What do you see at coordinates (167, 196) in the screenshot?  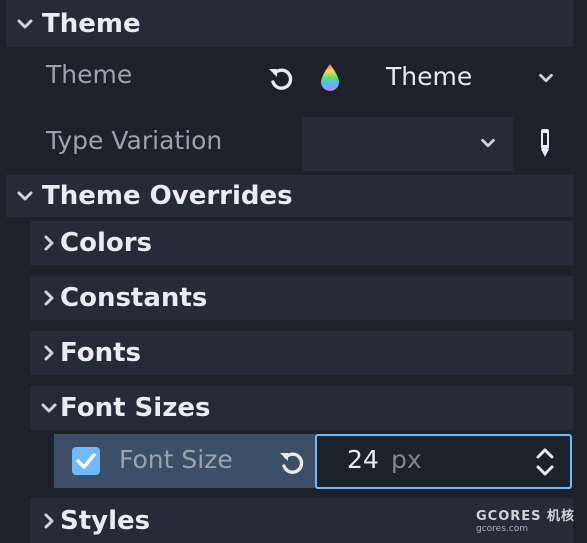 I see `theme-overrides-title: Theme Overrides` at bounding box center [167, 196].